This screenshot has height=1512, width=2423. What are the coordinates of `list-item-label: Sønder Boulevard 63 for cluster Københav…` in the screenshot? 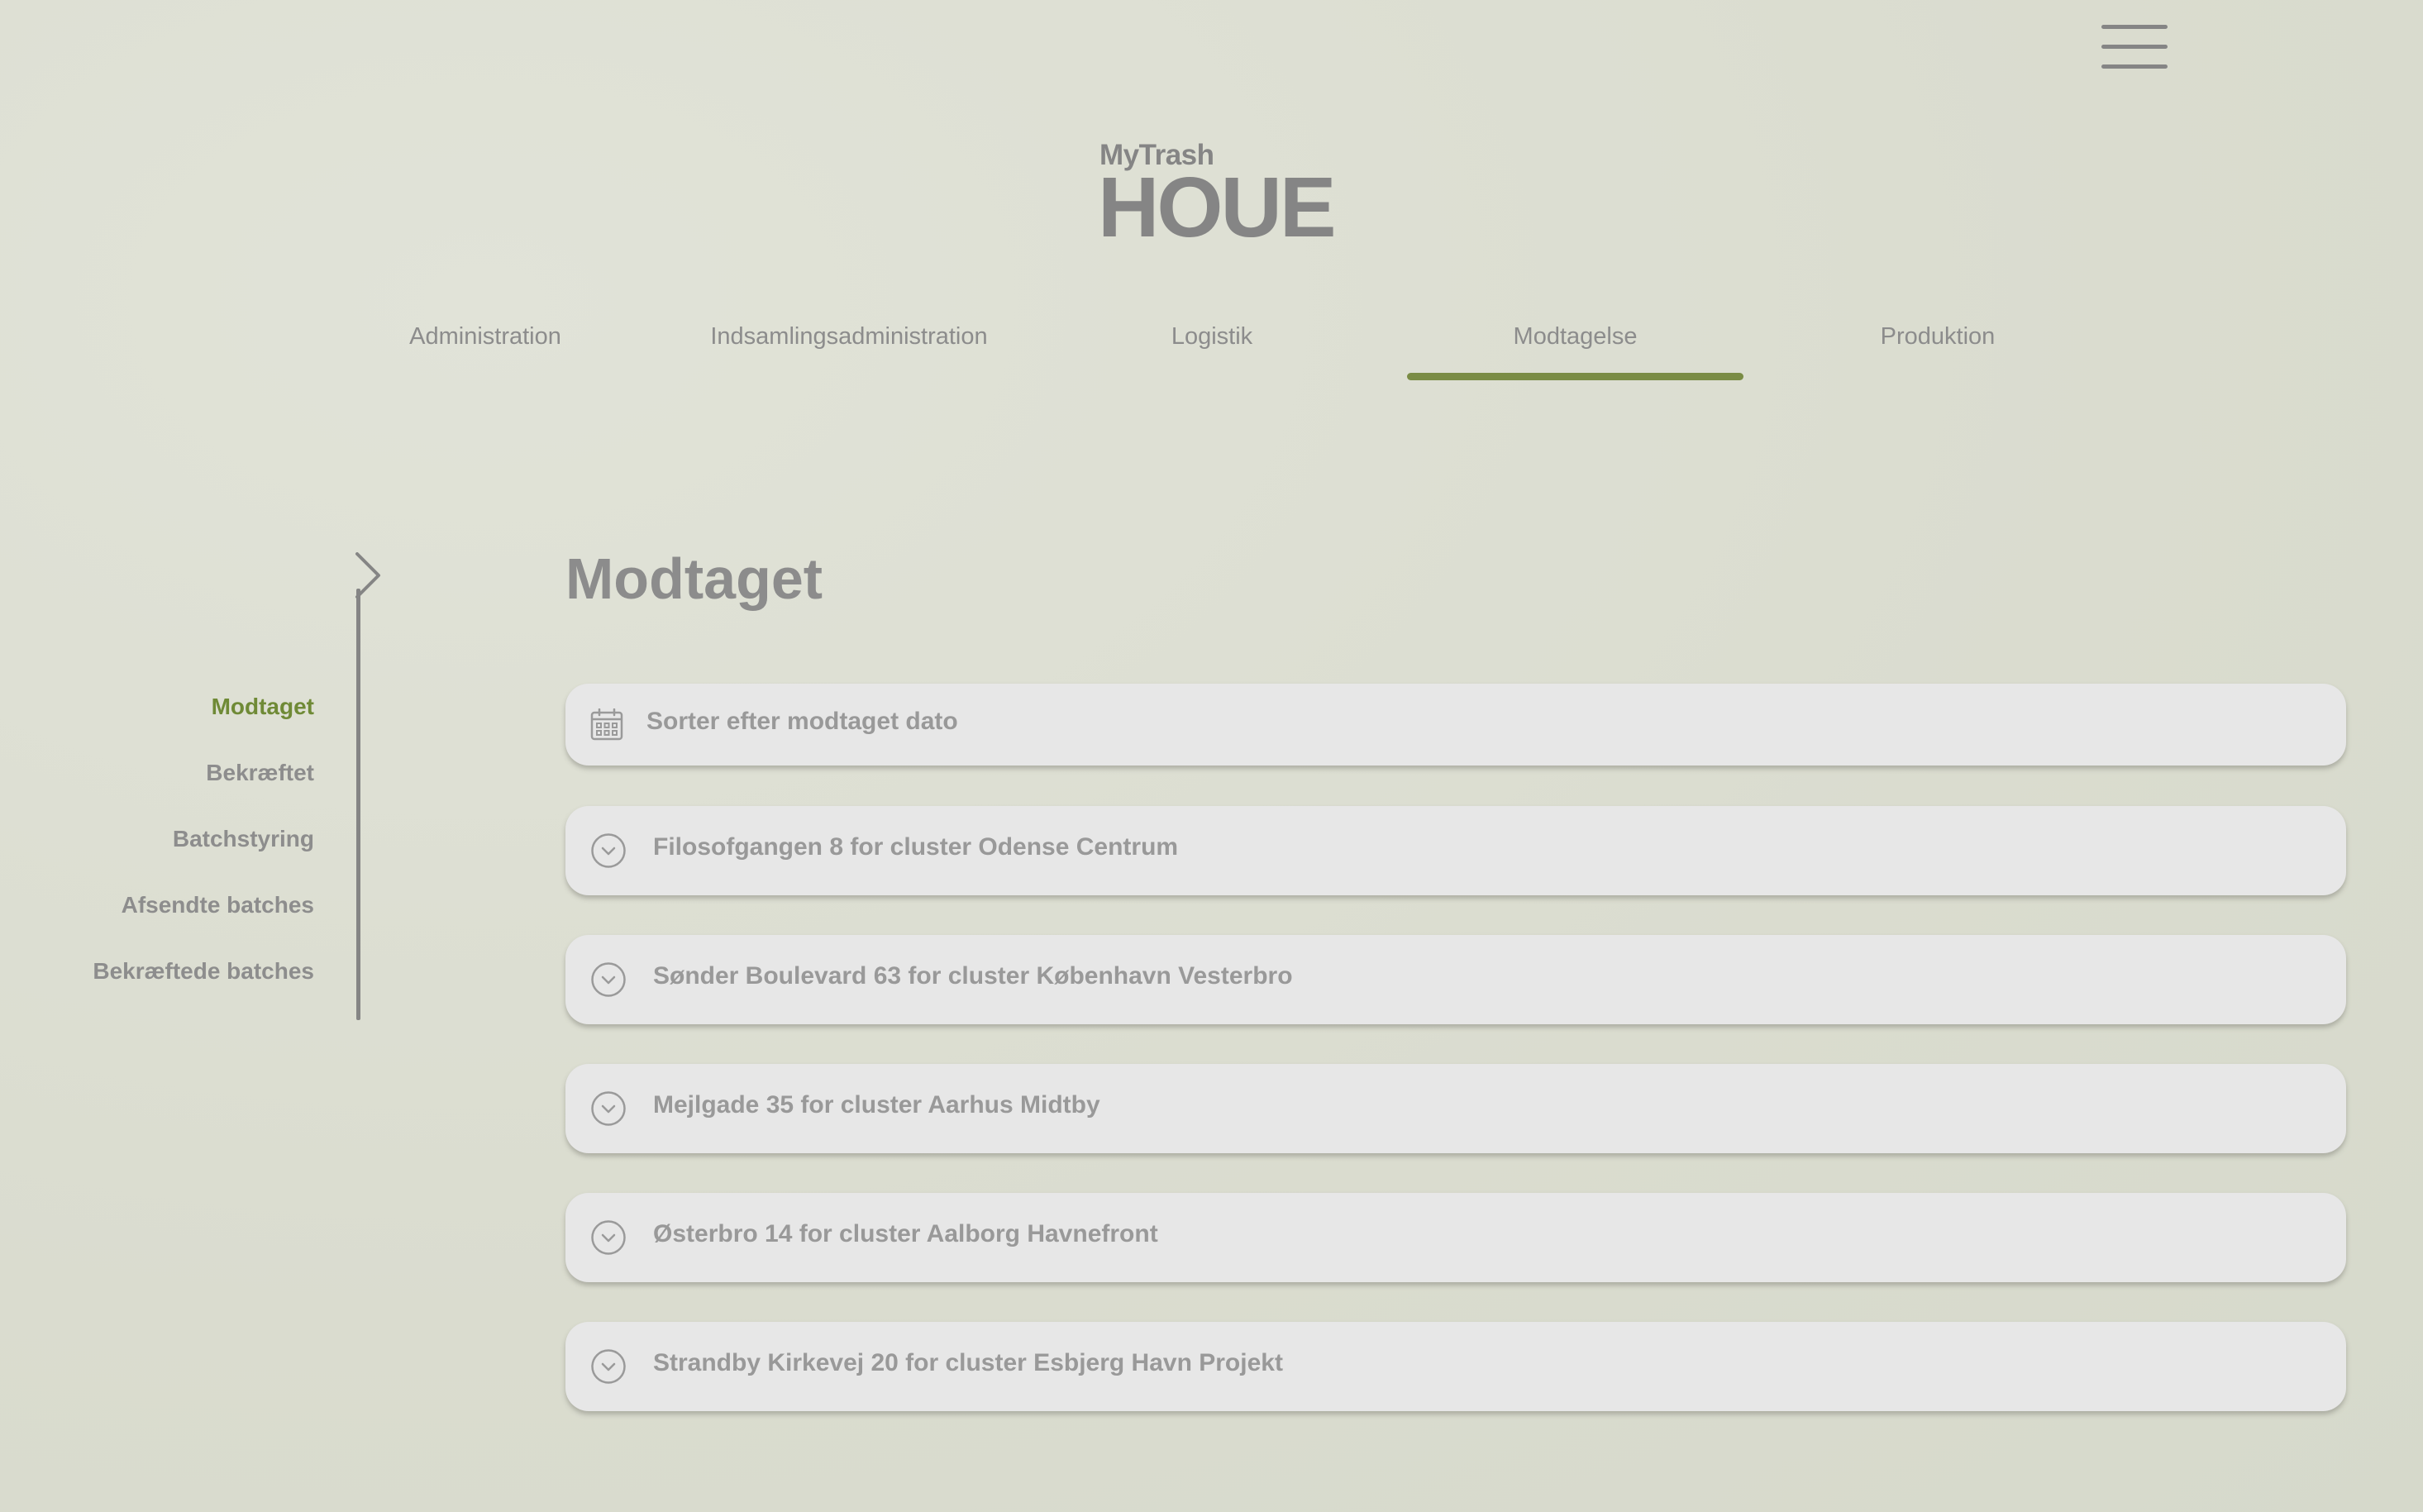 It's located at (973, 976).